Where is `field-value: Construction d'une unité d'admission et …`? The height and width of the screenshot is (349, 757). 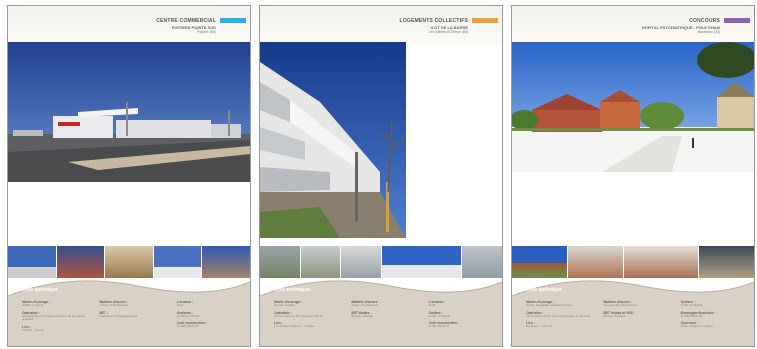
field-value: Construction d'une unité d'admission et … is located at coordinates (558, 315).